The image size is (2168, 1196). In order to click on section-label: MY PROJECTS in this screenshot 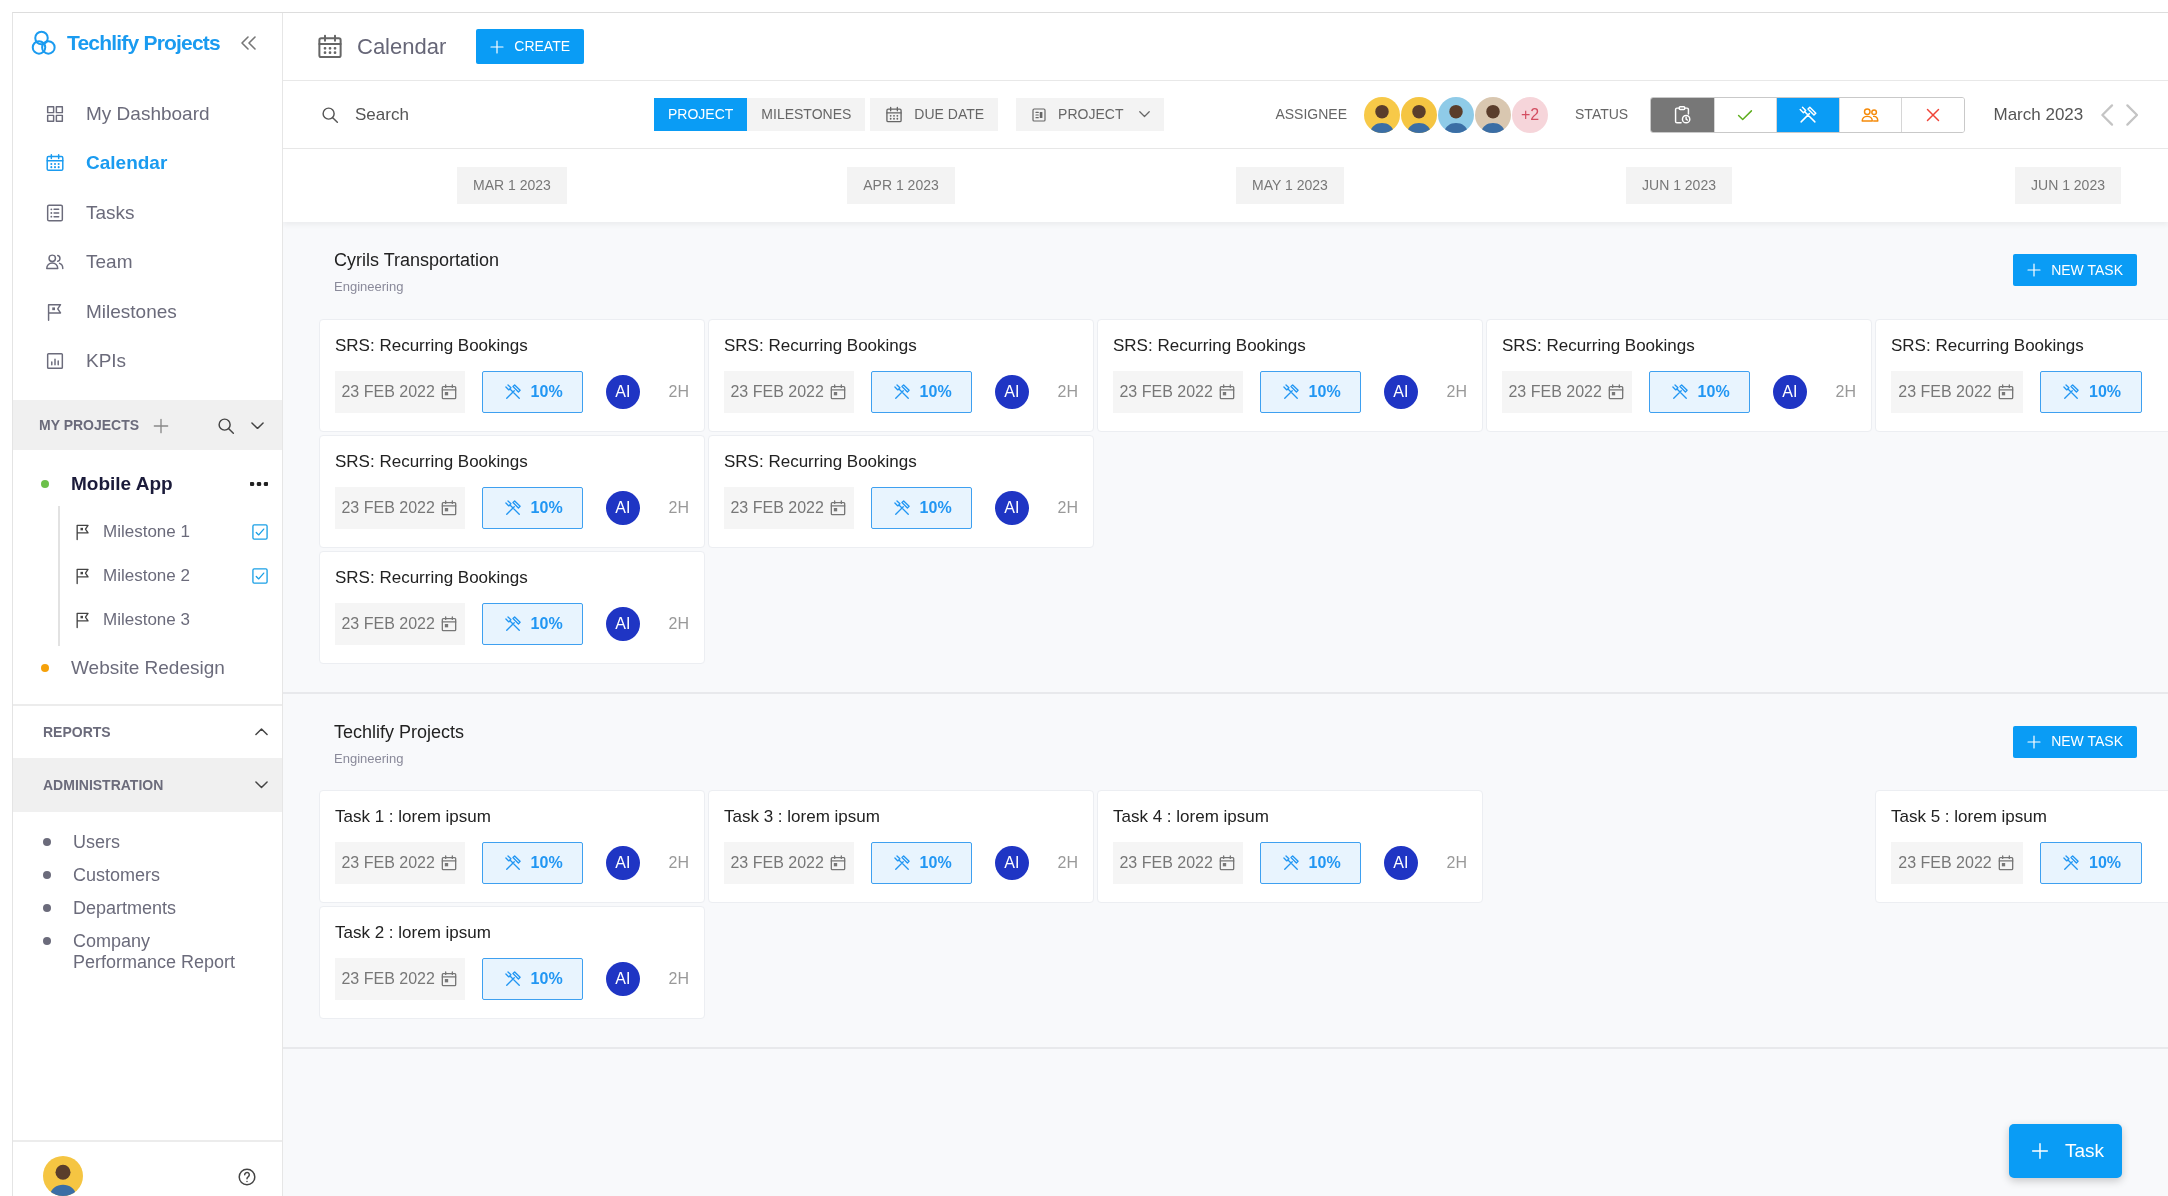, I will do `click(89, 425)`.